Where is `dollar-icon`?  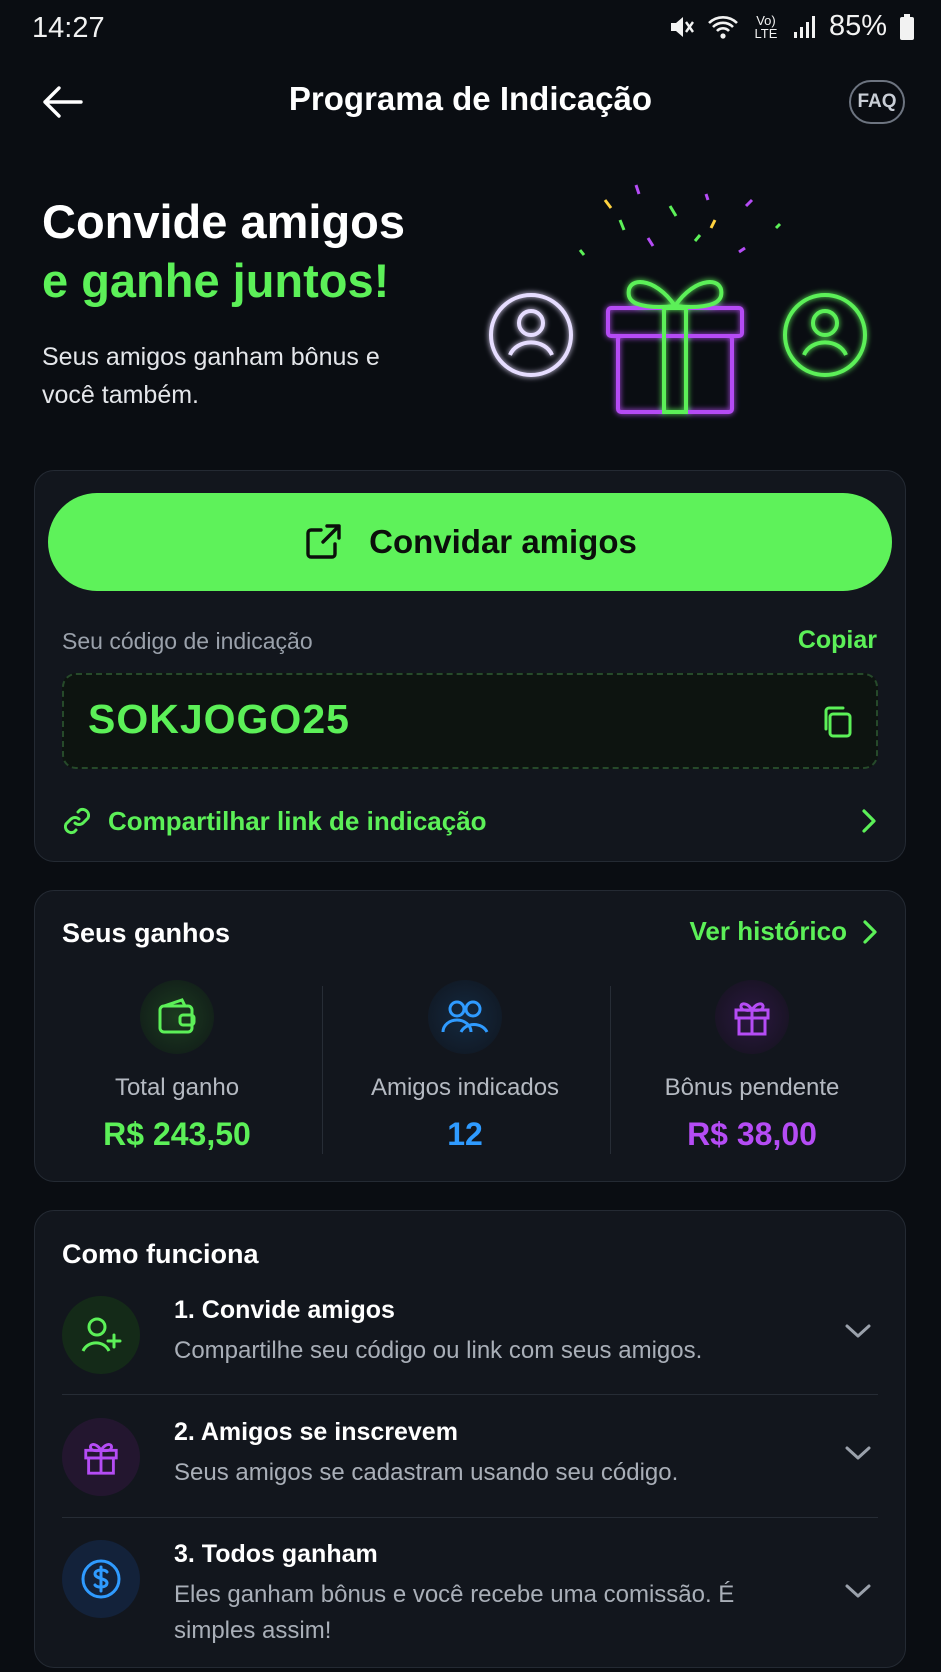
dollar-icon is located at coordinates (101, 1579).